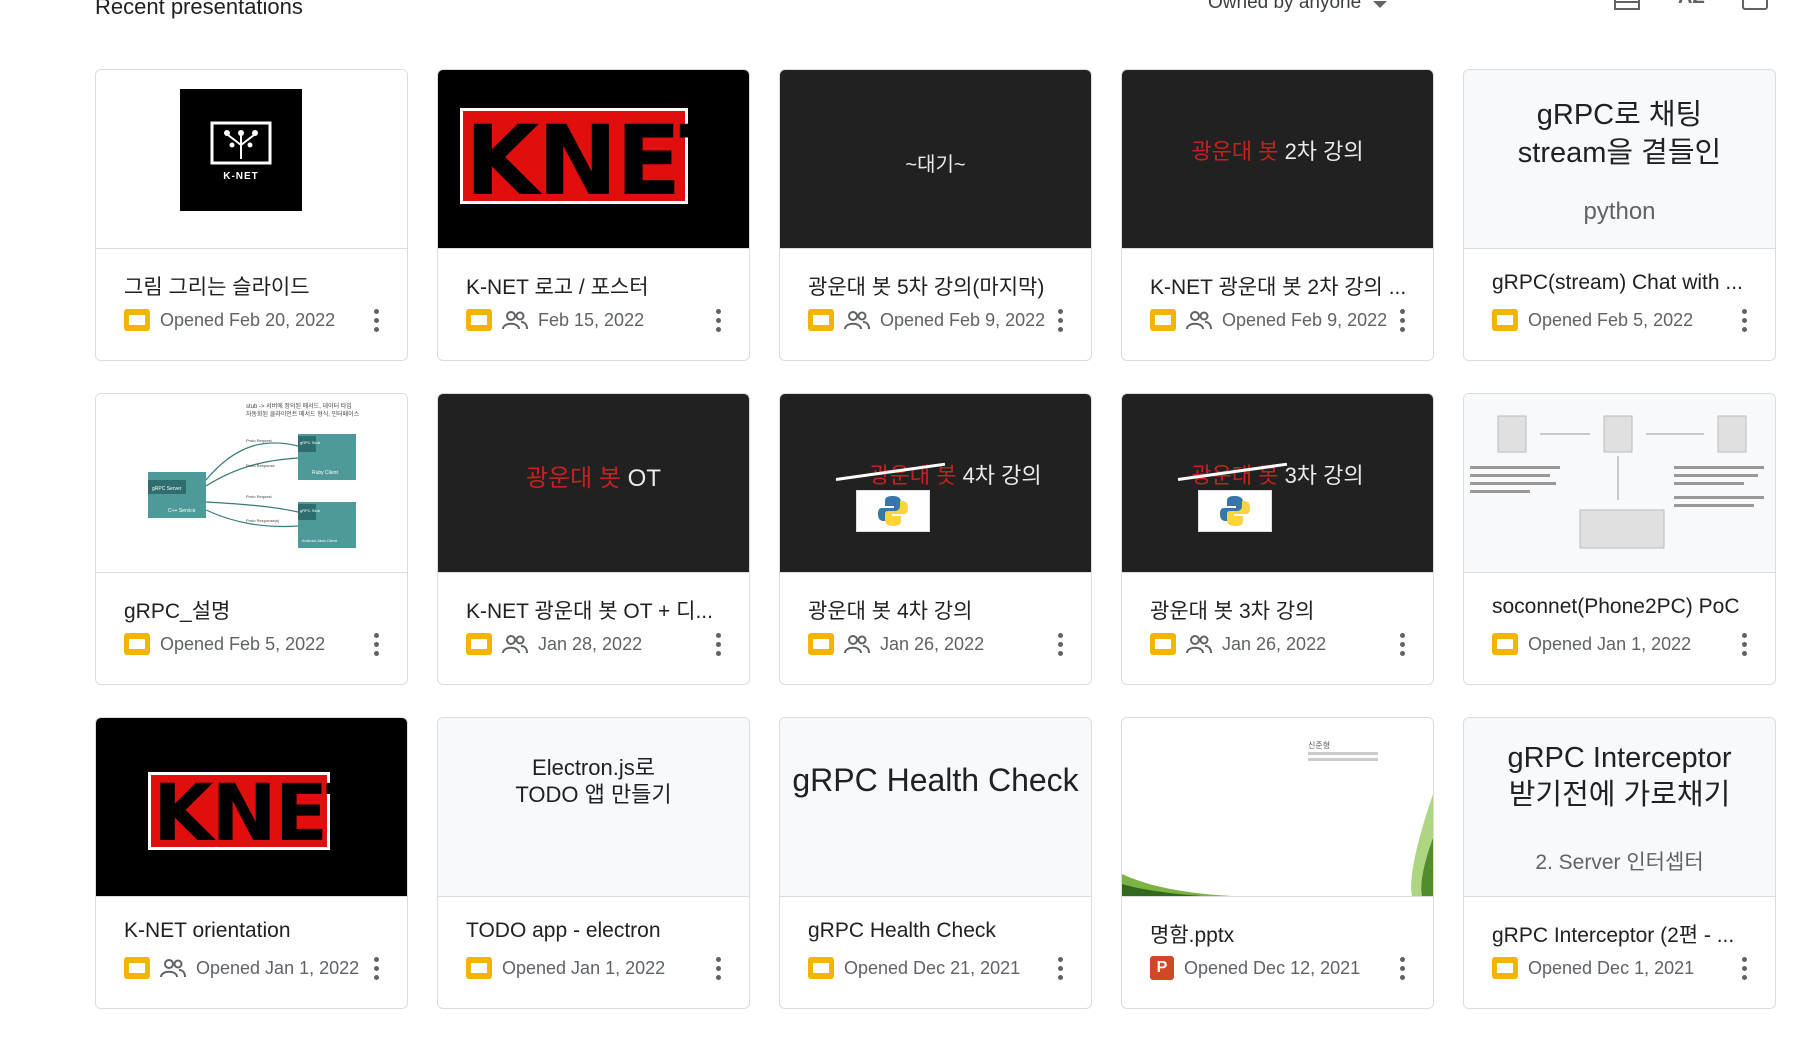  What do you see at coordinates (1619, 777) in the screenshot?
I see `thumb-text: gRPC Interceptor 받기전에 가로채기` at bounding box center [1619, 777].